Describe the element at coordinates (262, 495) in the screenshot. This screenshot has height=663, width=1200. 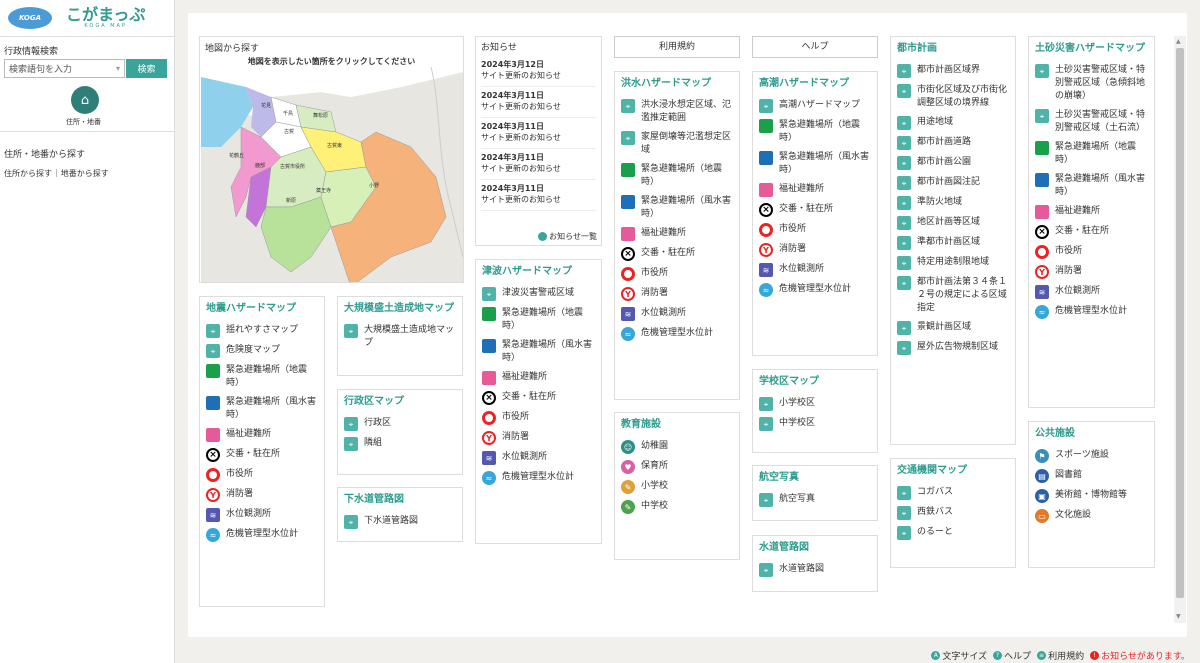
I see `quake-item: Y 消防署` at that location.